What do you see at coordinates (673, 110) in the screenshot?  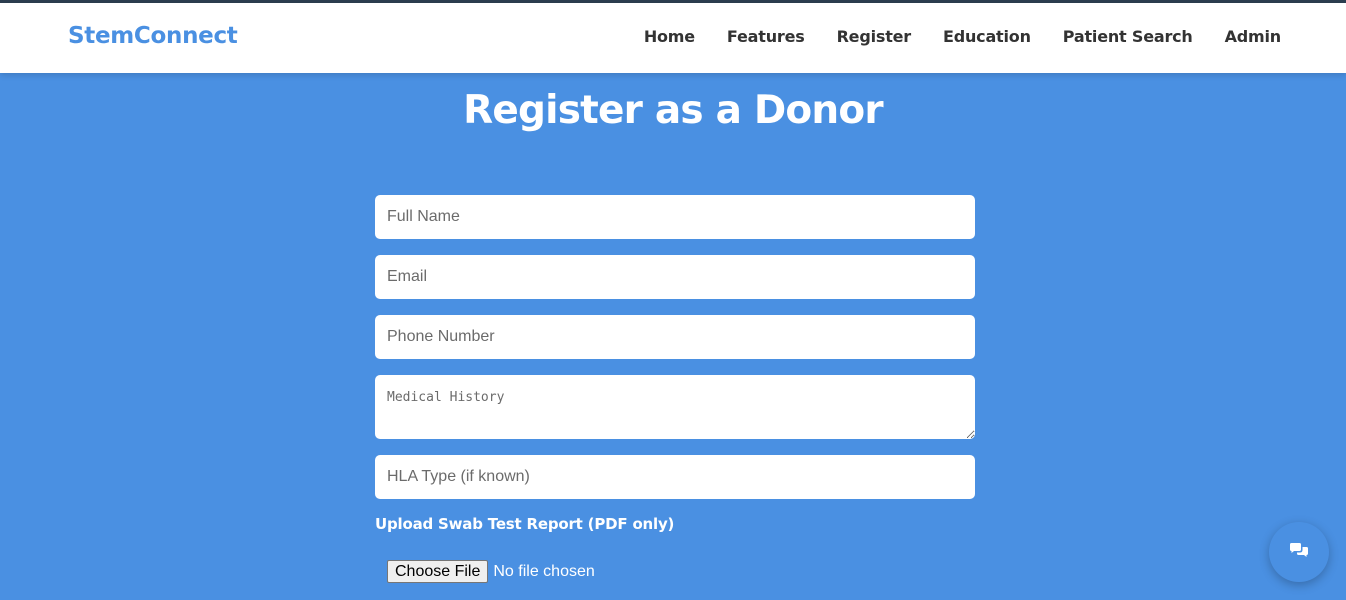 I see `page-title: Register as a Donor` at bounding box center [673, 110].